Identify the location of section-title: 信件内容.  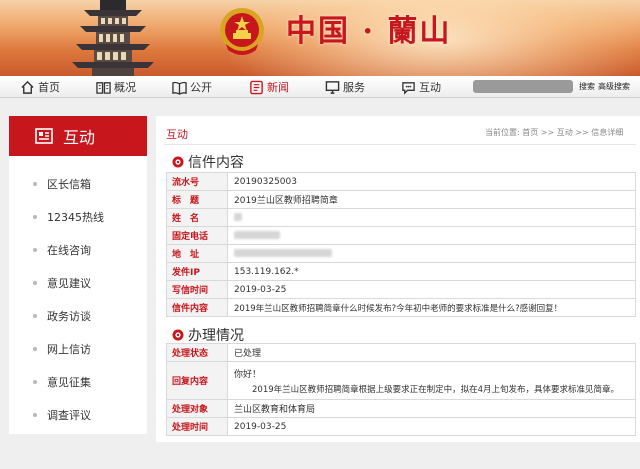
(216, 163).